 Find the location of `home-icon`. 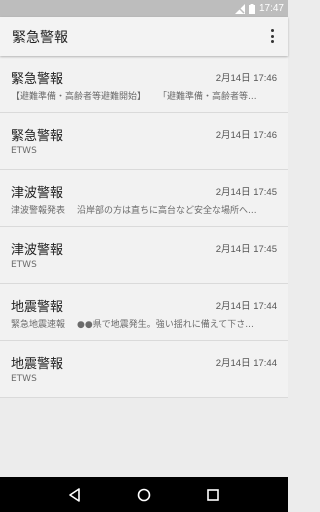

home-icon is located at coordinates (144, 495).